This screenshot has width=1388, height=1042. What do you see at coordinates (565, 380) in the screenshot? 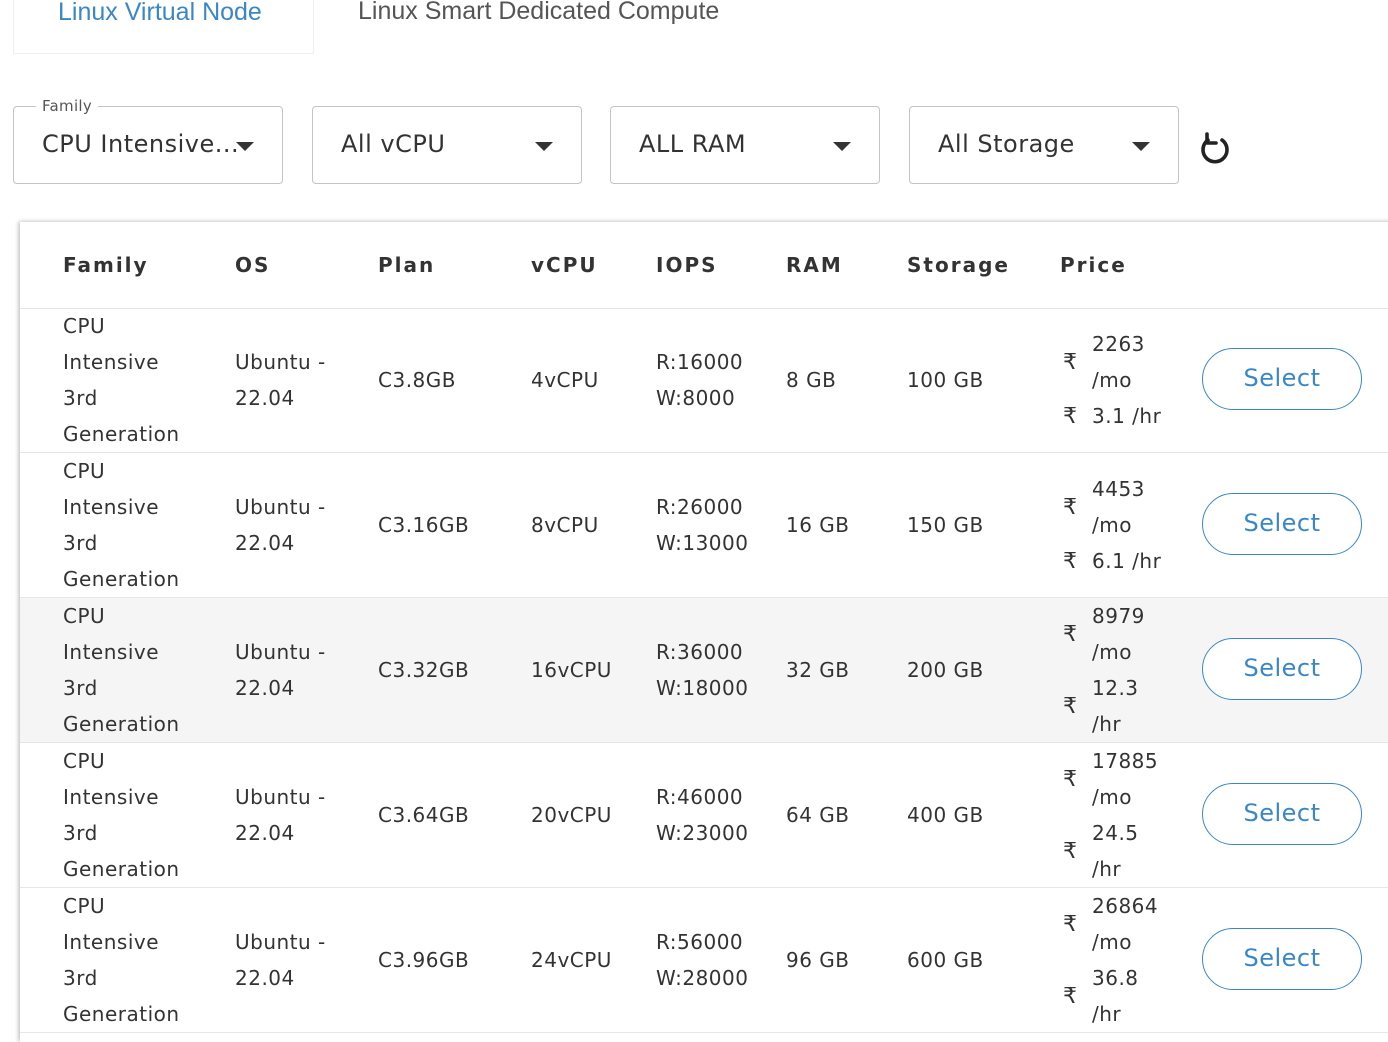
I see `cell-vcpu: 4vCPU` at bounding box center [565, 380].